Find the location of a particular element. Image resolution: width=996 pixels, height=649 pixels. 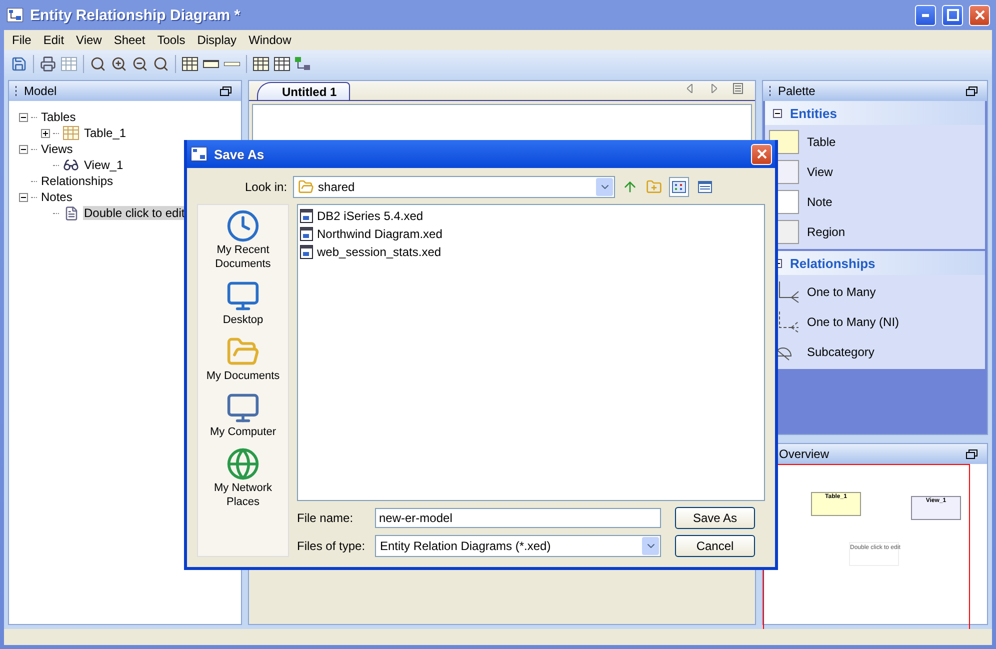

tree-item: Relationships is located at coordinates (77, 181).